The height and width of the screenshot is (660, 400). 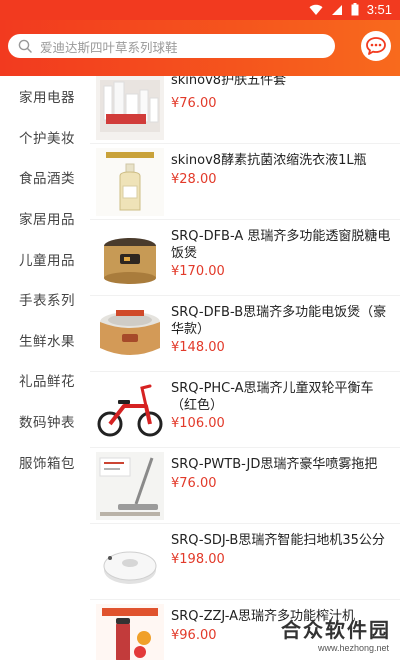 I want to click on sidebar-item-food-drinks: 食品酒类, so click(x=45, y=177).